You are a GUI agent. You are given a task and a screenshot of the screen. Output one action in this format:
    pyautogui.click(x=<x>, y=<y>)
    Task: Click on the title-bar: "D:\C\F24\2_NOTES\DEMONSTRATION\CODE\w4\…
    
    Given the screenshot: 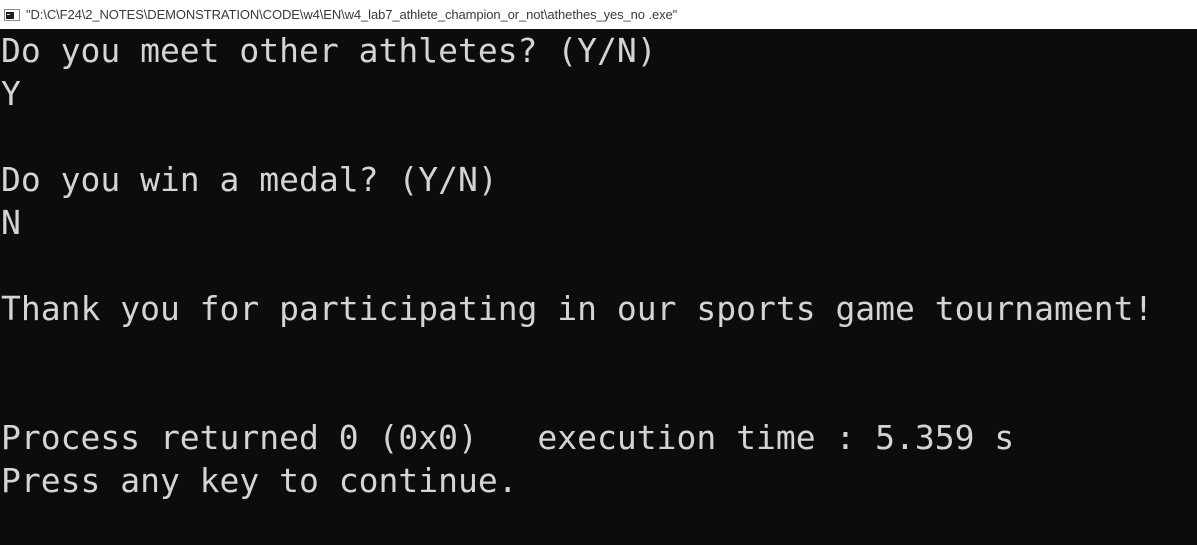 What is the action you would take?
    pyautogui.click(x=598, y=14)
    